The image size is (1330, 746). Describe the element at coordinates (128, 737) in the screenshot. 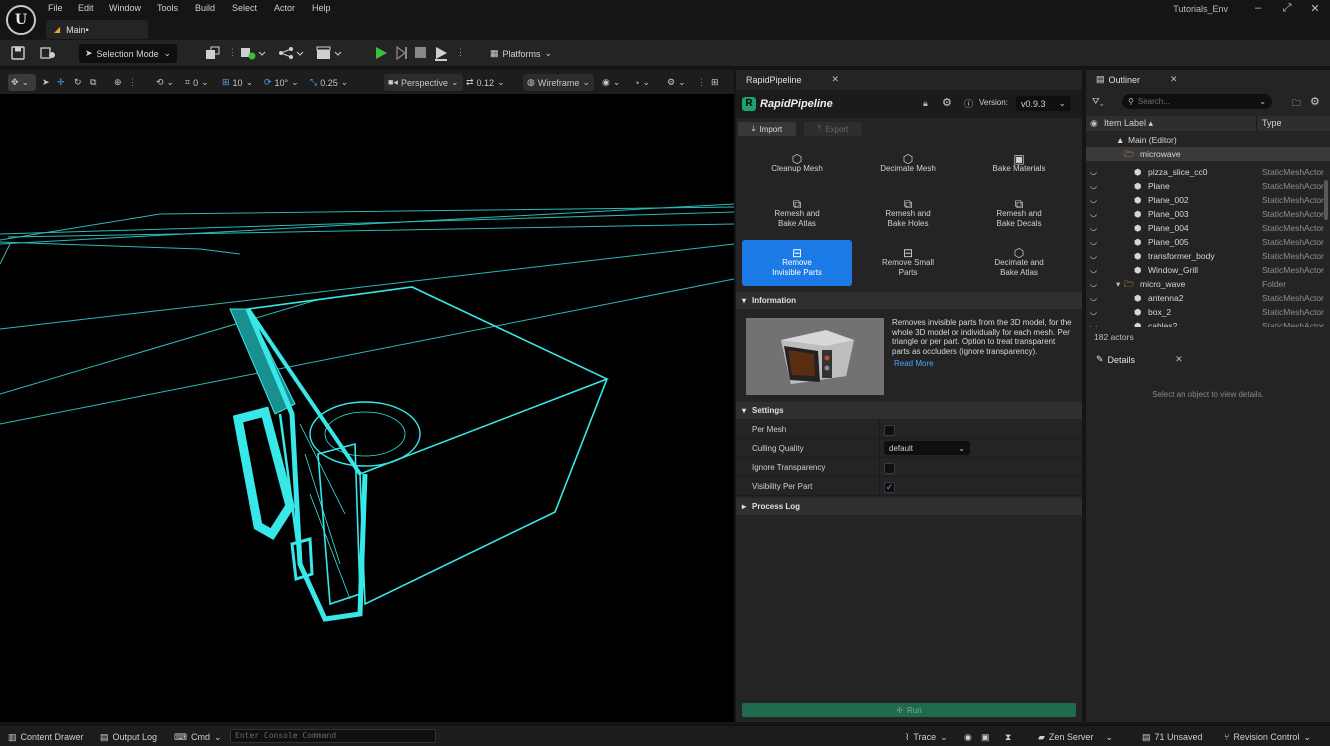

I see `output-log-button: ▤ Output Log` at that location.